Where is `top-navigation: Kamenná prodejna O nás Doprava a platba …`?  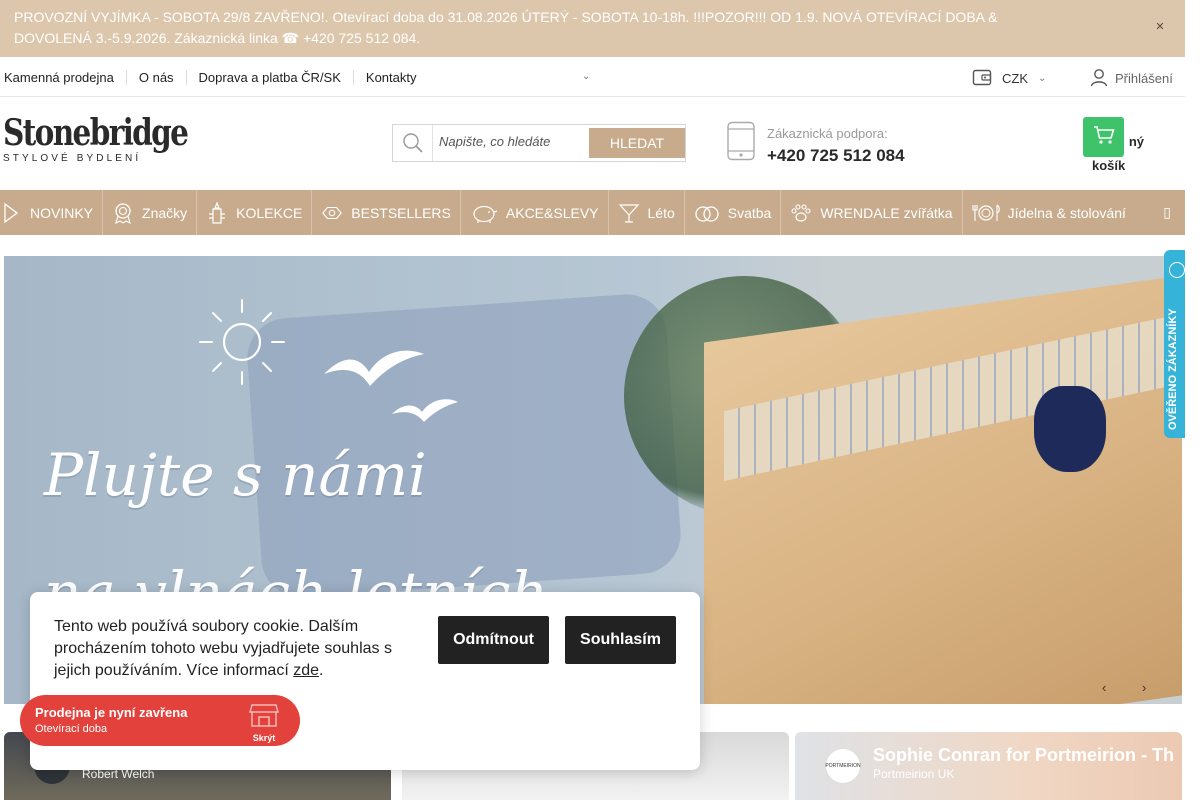
top-navigation: Kamenná prodejna O nás Doprava a platba … is located at coordinates (592, 77).